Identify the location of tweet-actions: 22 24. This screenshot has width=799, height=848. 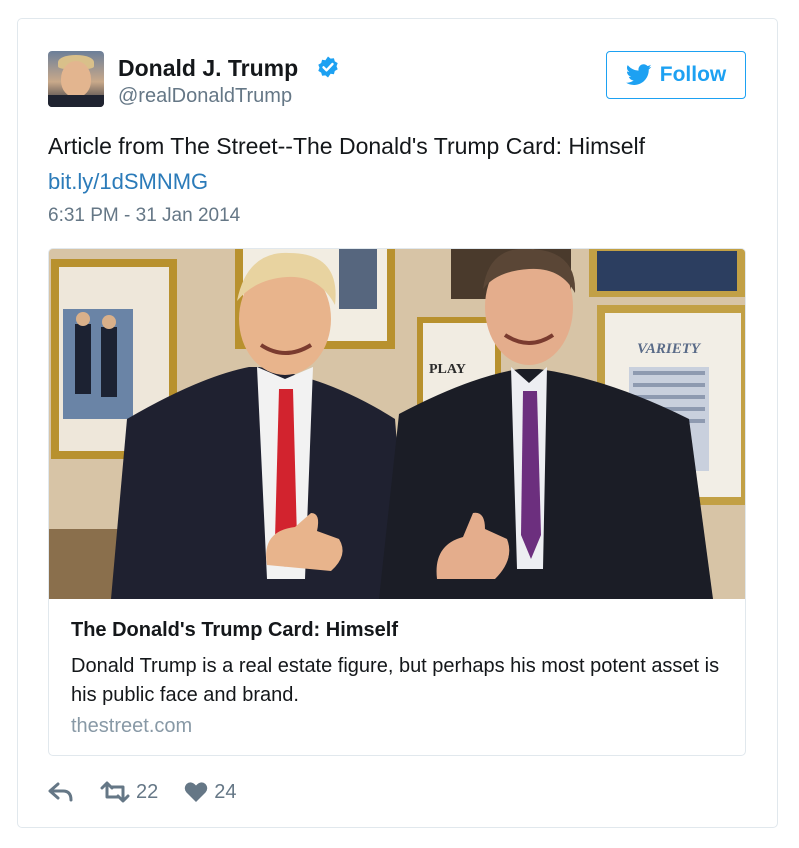
(142, 792).